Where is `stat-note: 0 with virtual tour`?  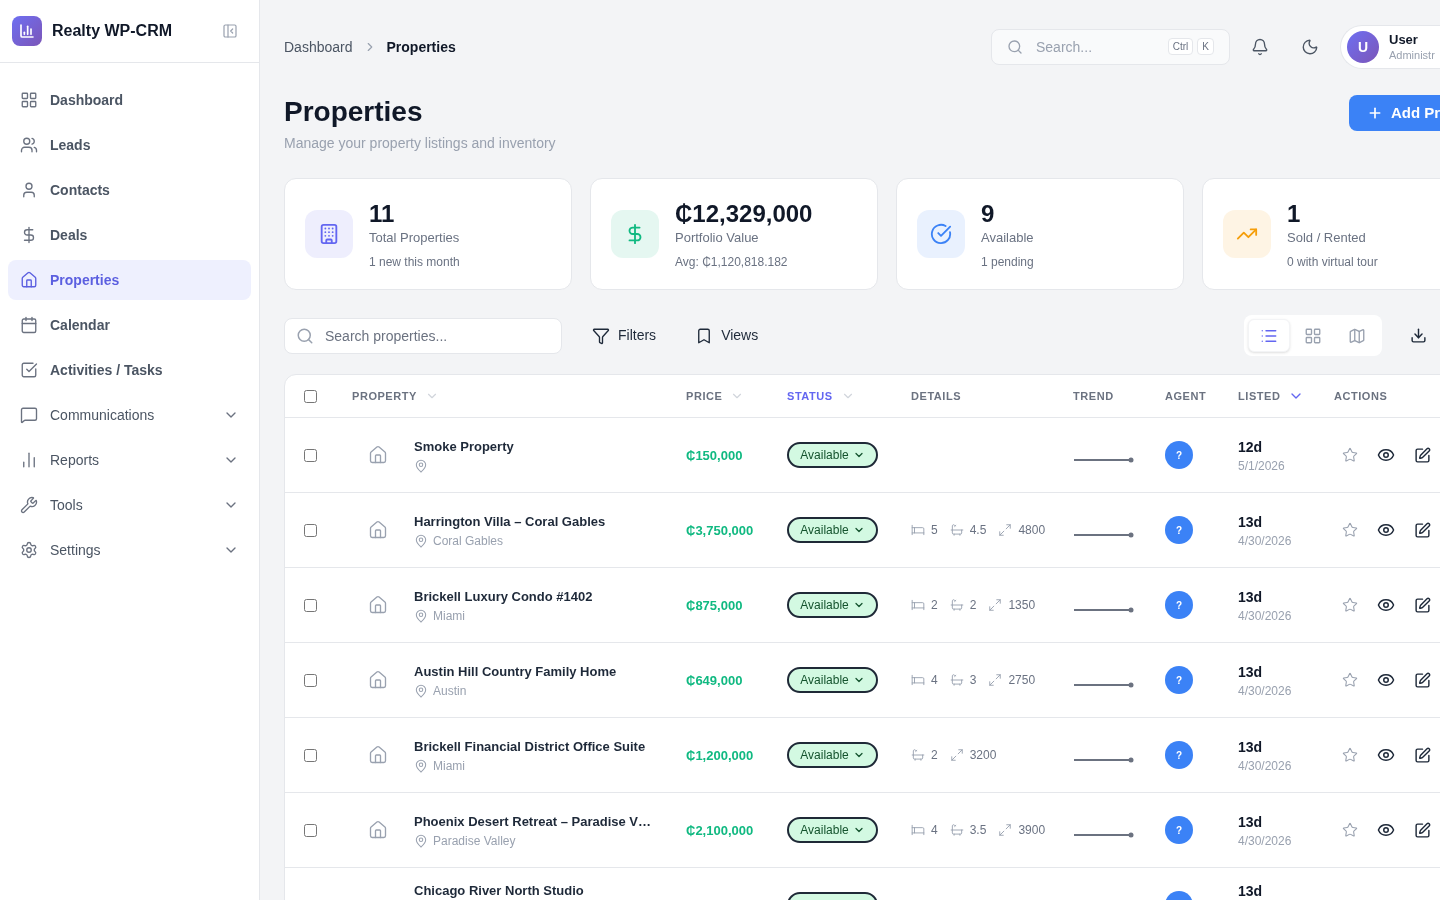 stat-note: 0 with virtual tour is located at coordinates (1332, 261).